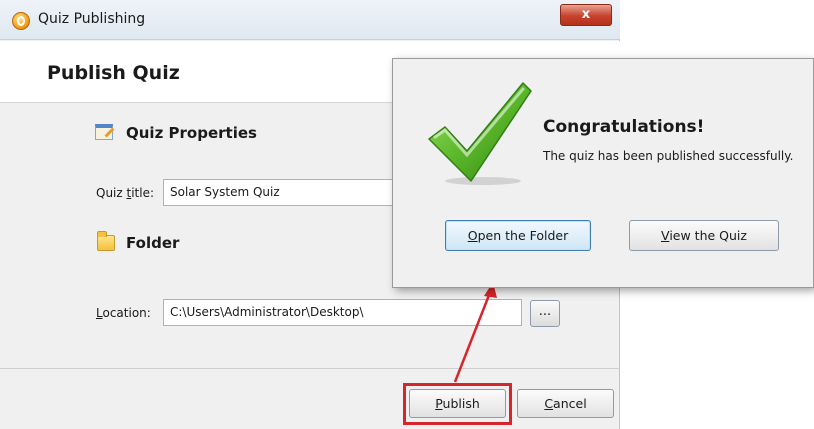 This screenshot has width=814, height=429. What do you see at coordinates (624, 127) in the screenshot?
I see `congratulations-heading: Congratulations!` at bounding box center [624, 127].